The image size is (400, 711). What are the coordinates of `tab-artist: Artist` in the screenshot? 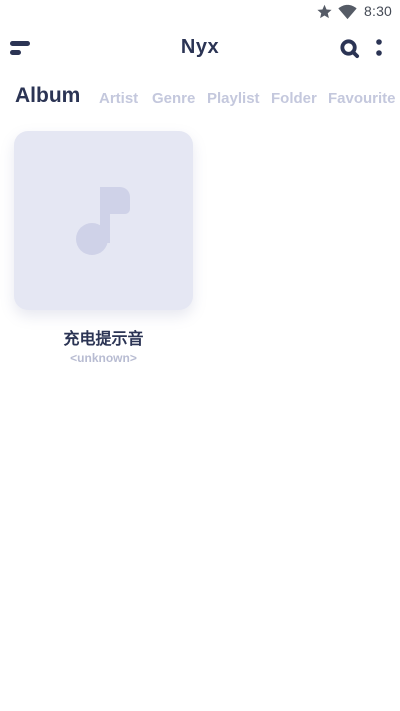 It's located at (118, 98).